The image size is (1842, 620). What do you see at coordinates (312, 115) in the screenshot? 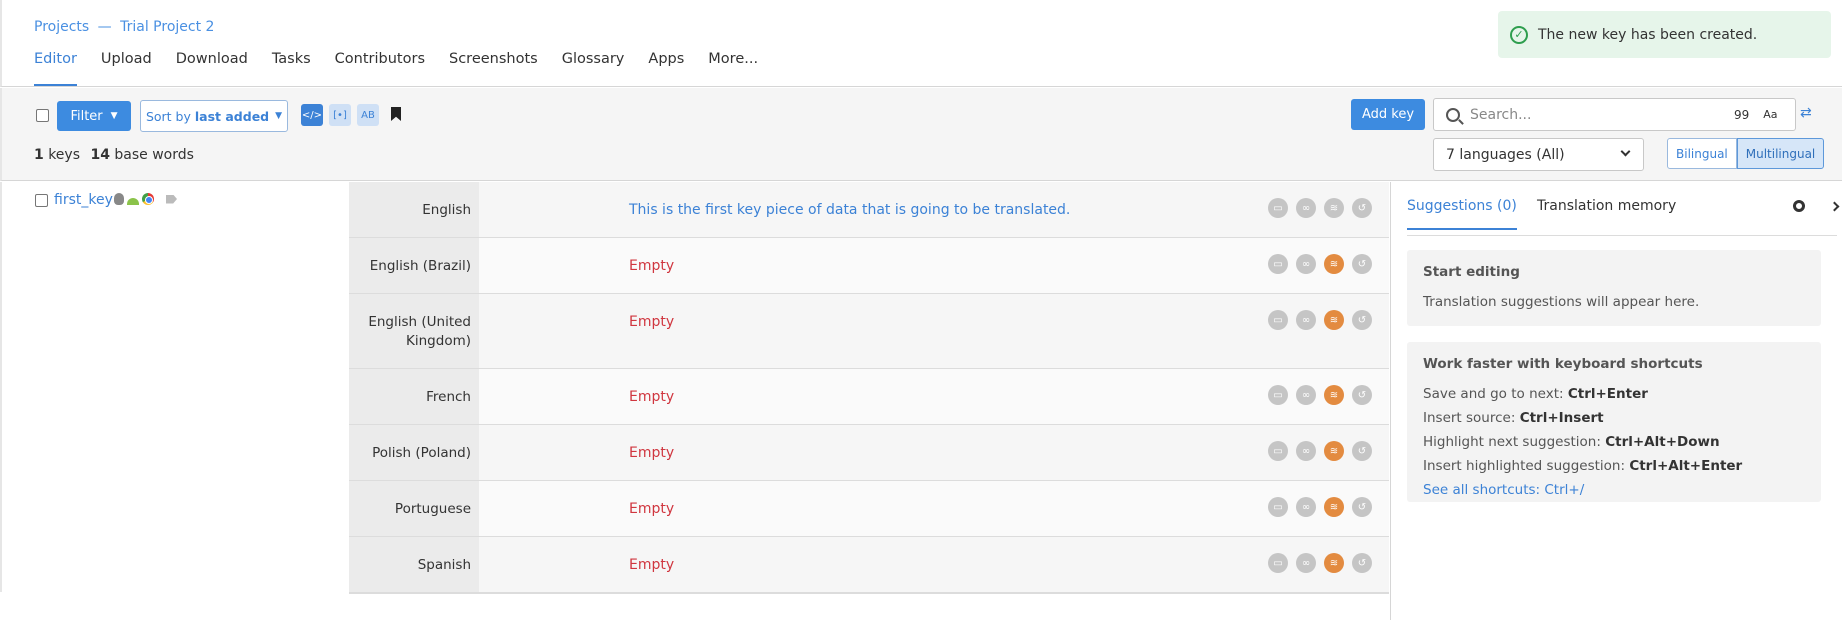
I see `code-view-icon: </>` at bounding box center [312, 115].